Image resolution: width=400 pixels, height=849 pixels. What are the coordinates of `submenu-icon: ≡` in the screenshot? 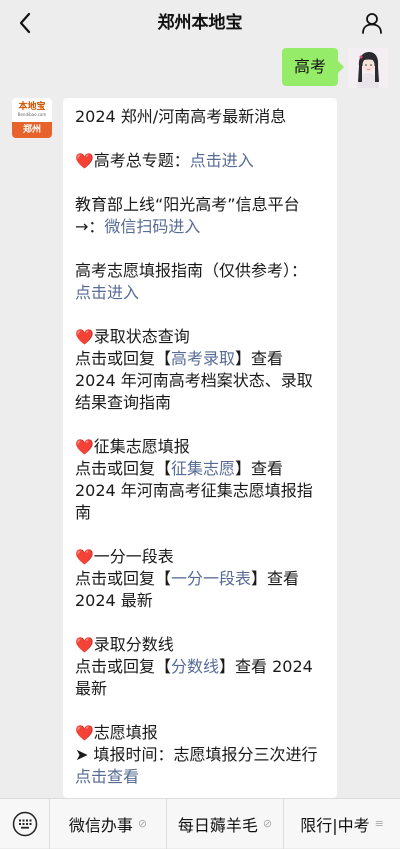 It's located at (379, 823).